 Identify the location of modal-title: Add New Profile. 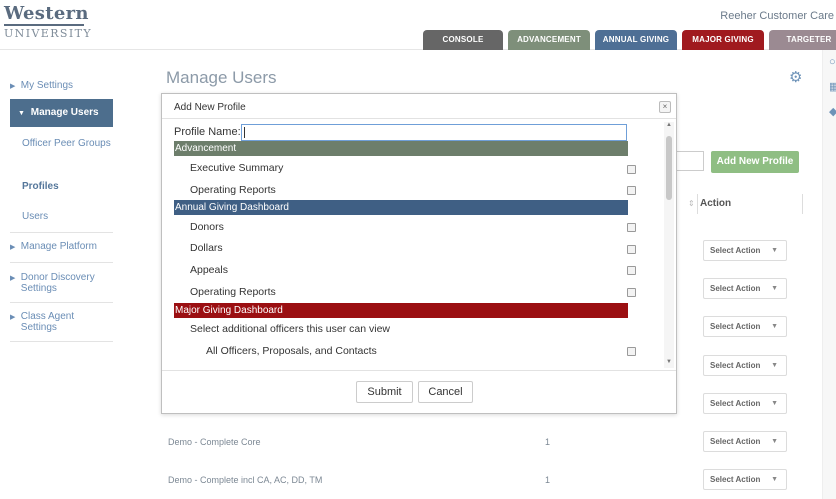
(210, 107).